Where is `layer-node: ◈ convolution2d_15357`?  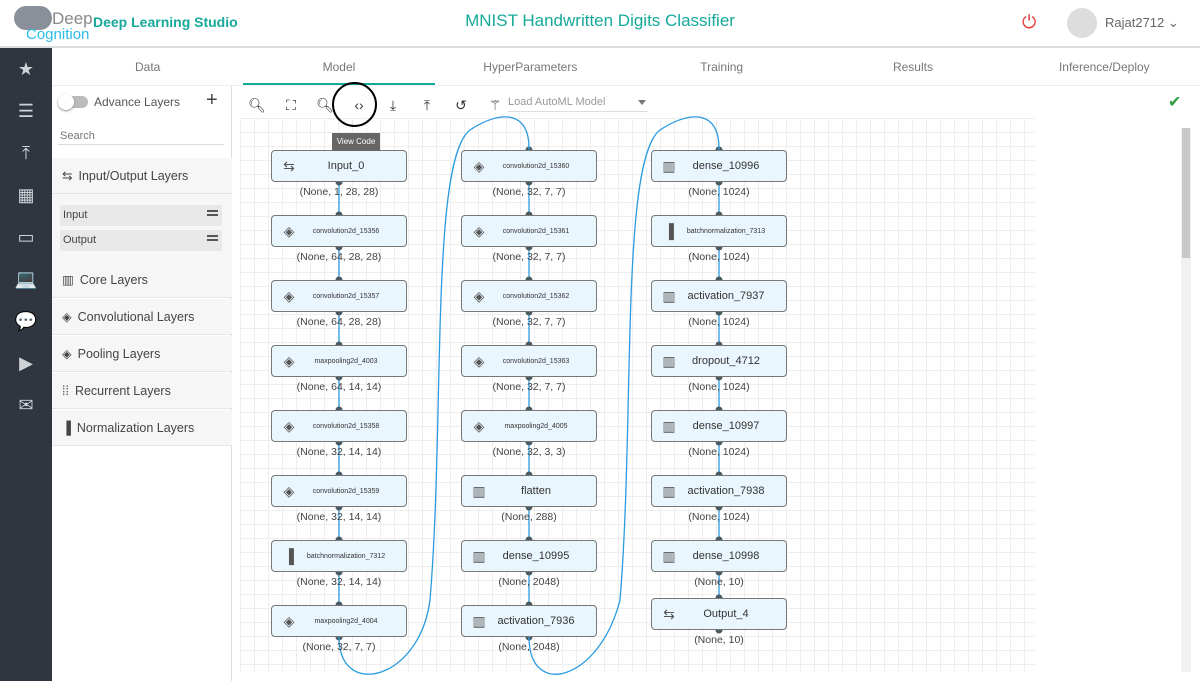 layer-node: ◈ convolution2d_15357 is located at coordinates (339, 296).